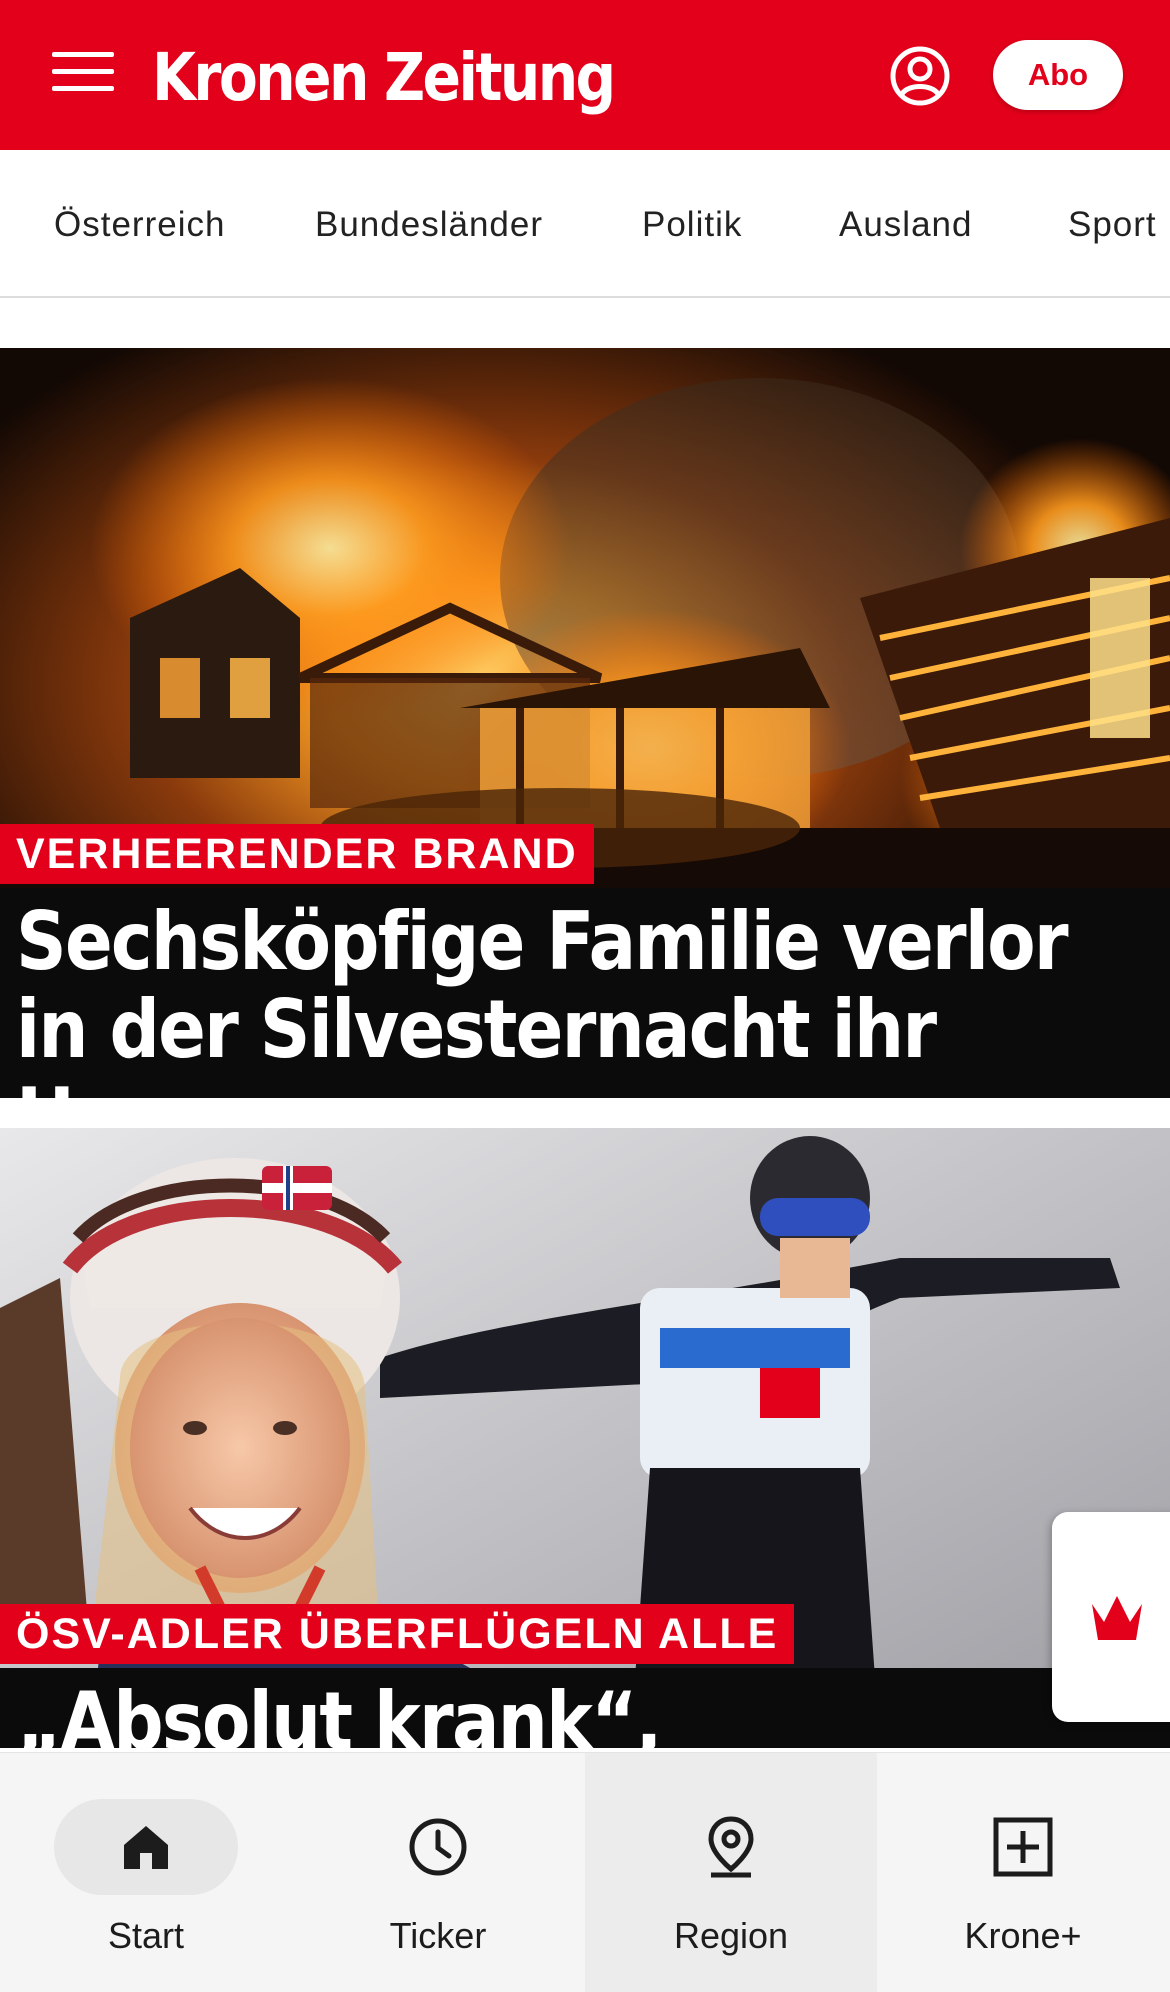  Describe the element at coordinates (905, 225) in the screenshot. I see `category-tab-ausland: Ausland` at that location.